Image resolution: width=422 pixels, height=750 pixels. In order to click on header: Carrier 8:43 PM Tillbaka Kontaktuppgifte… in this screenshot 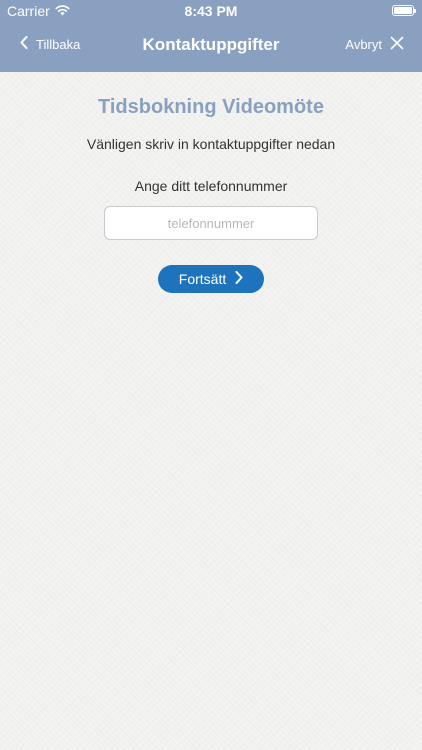, I will do `click(211, 36)`.